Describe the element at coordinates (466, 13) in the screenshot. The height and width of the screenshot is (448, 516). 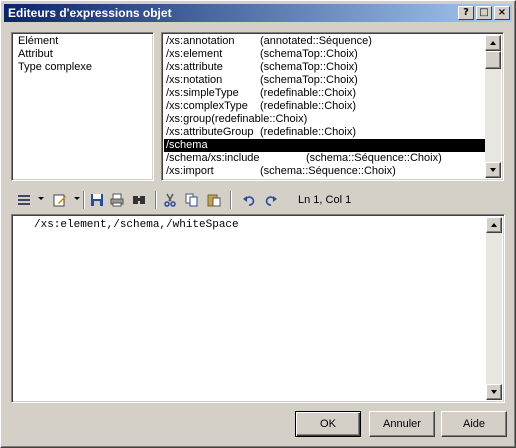
I see `help-title-button: ?` at that location.